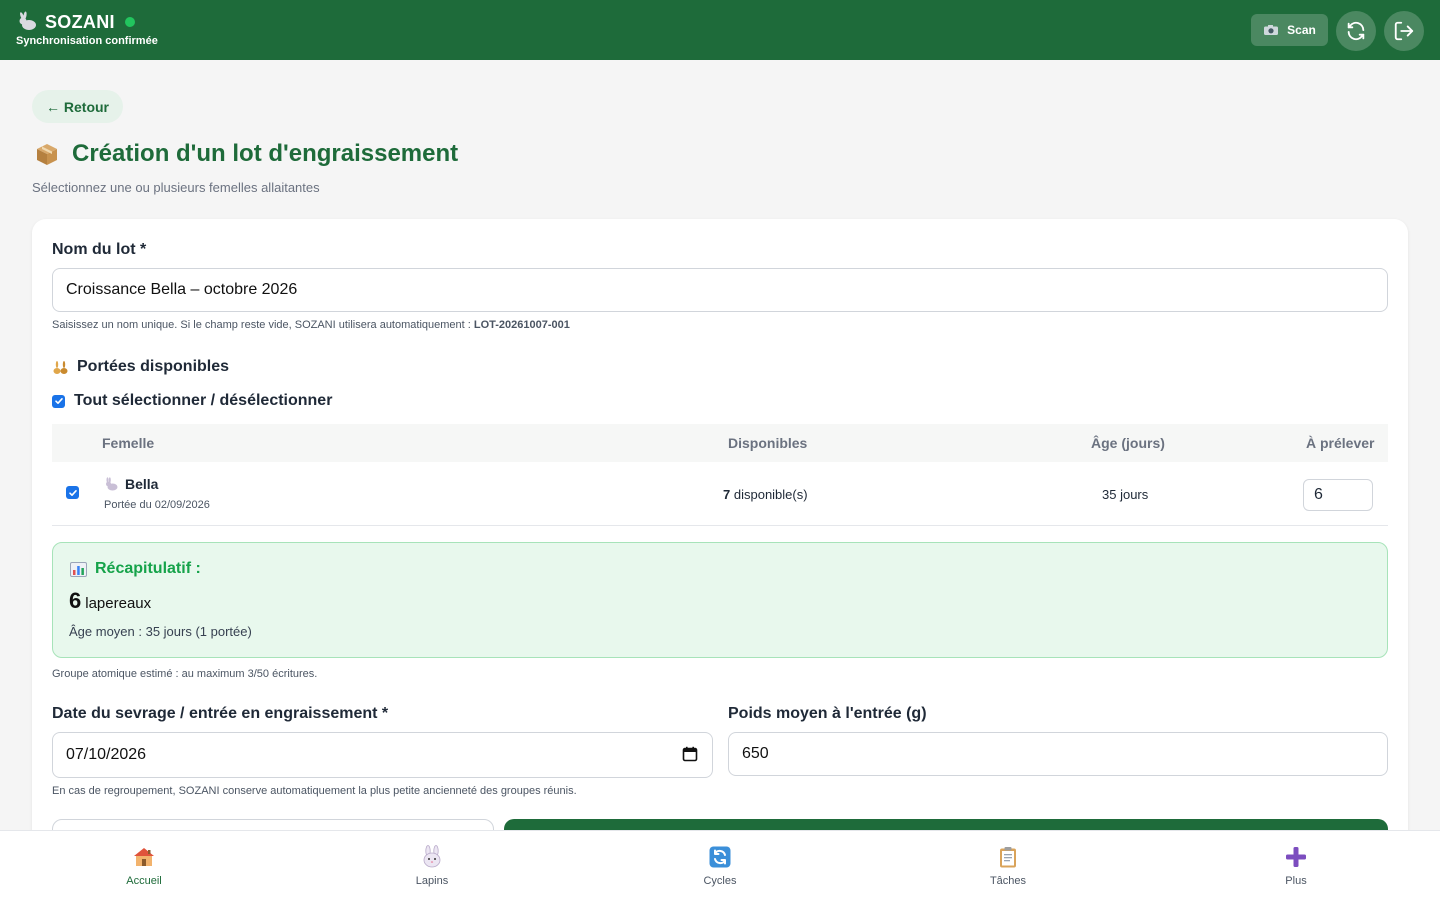 The height and width of the screenshot is (900, 1440). Describe the element at coordinates (770, 494) in the screenshot. I see `available-suffix: disponible(s)` at that location.